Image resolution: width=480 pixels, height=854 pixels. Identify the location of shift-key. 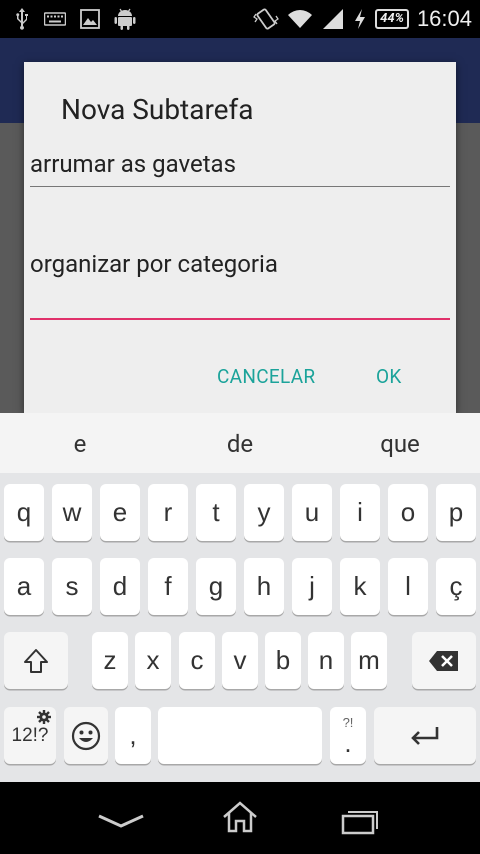
(36, 660).